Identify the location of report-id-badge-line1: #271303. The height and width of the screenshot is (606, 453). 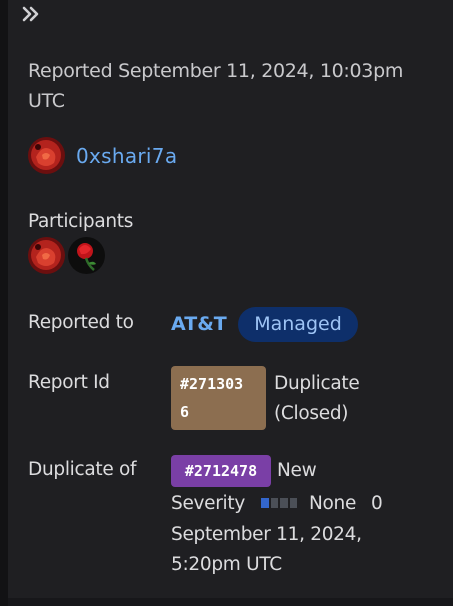
(212, 384).